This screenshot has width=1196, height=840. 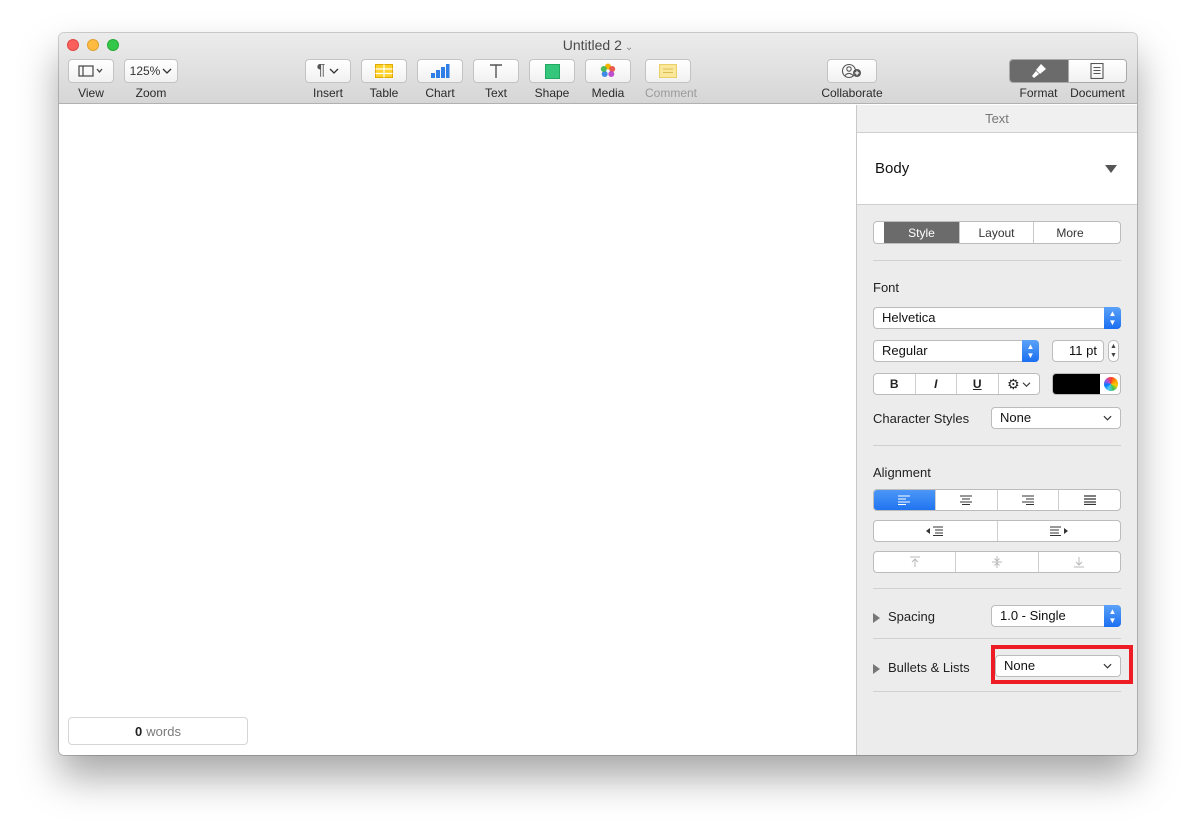 I want to click on alignment-buttons, so click(x=997, y=500).